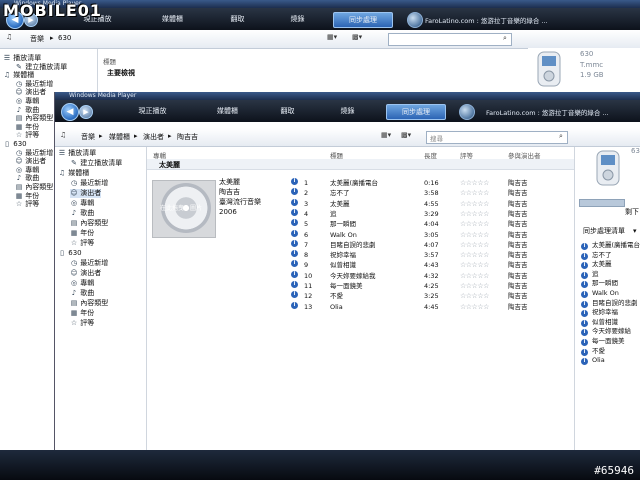 This screenshot has height=480, width=640. What do you see at coordinates (604, 231) in the screenshot?
I see `sync-list-label: 同步處理清單` at bounding box center [604, 231].